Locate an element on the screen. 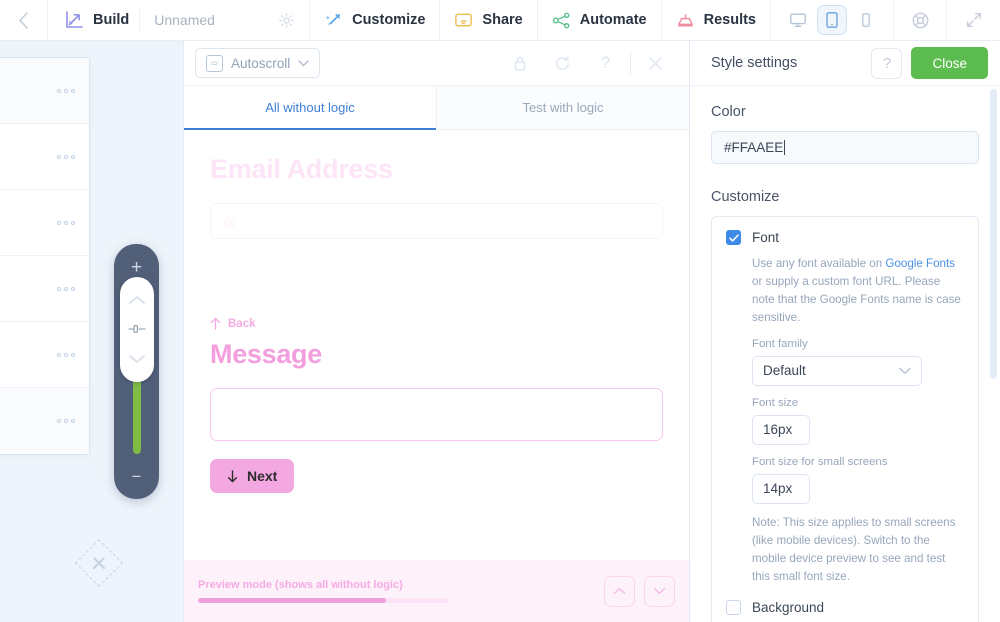 The width and height of the screenshot is (1000, 622). toolbar-divider is located at coordinates (630, 63).